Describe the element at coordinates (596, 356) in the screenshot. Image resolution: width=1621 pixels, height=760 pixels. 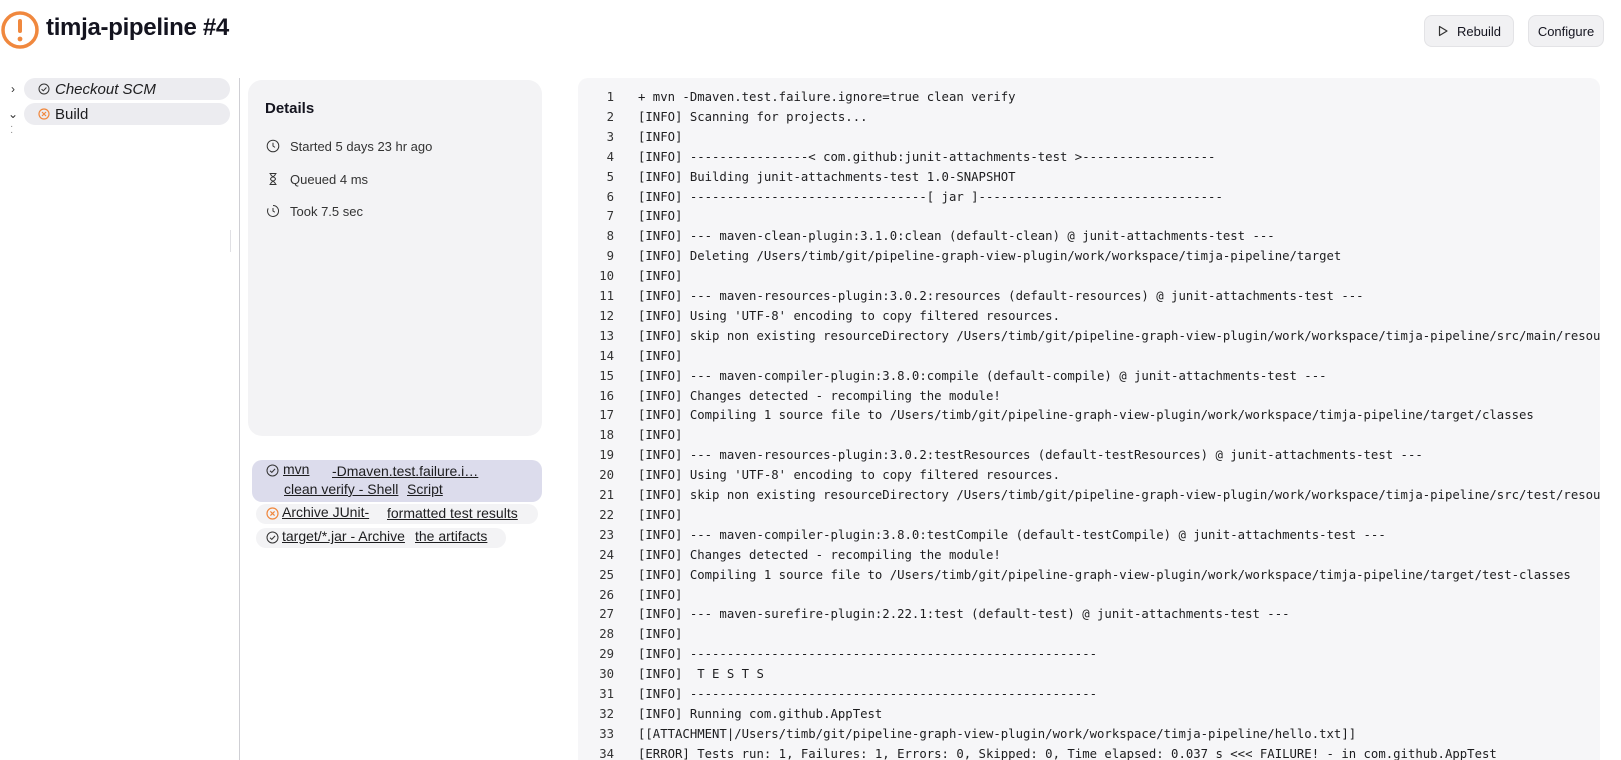
I see `line-number: 14` at that location.